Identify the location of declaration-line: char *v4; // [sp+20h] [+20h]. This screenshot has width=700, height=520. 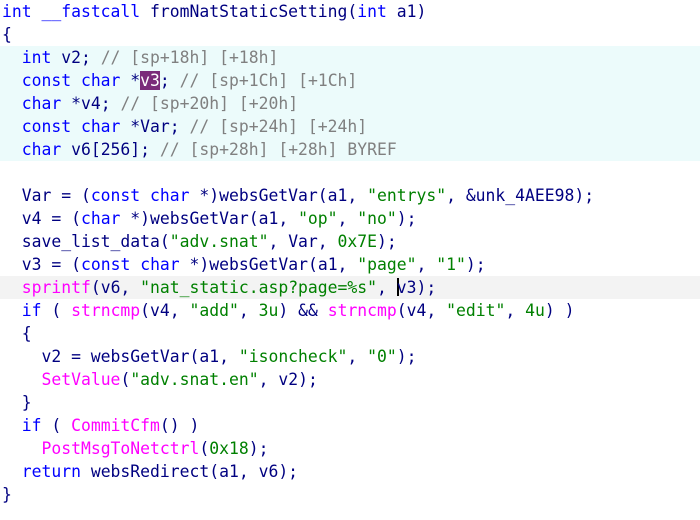
(350, 103).